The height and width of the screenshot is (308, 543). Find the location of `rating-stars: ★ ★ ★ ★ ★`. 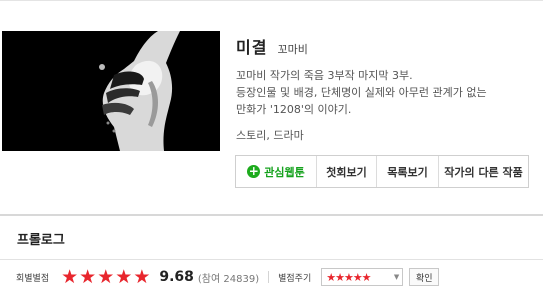

rating-stars: ★ ★ ★ ★ ★ is located at coordinates (106, 277).